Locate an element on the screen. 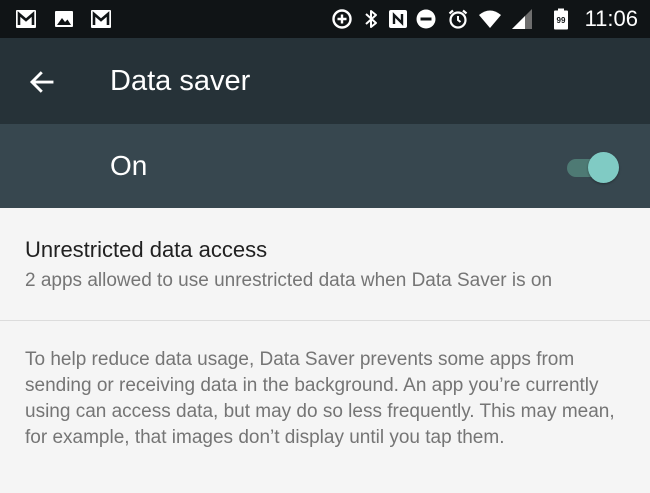 This screenshot has height=493, width=650. do-not-disturb-icon is located at coordinates (426, 19).